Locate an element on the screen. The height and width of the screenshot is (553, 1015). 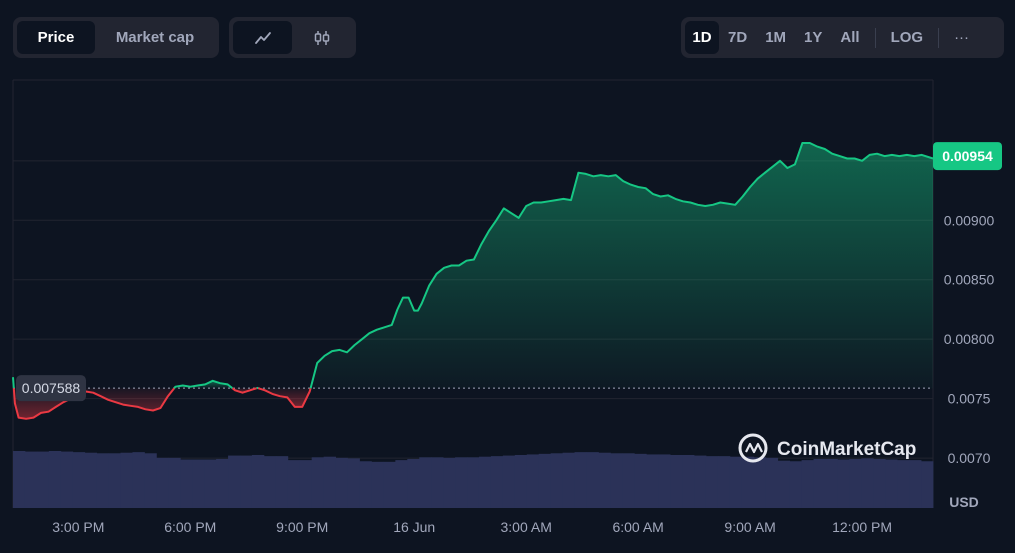
current-price-label: 0.00954 is located at coordinates (967, 156).